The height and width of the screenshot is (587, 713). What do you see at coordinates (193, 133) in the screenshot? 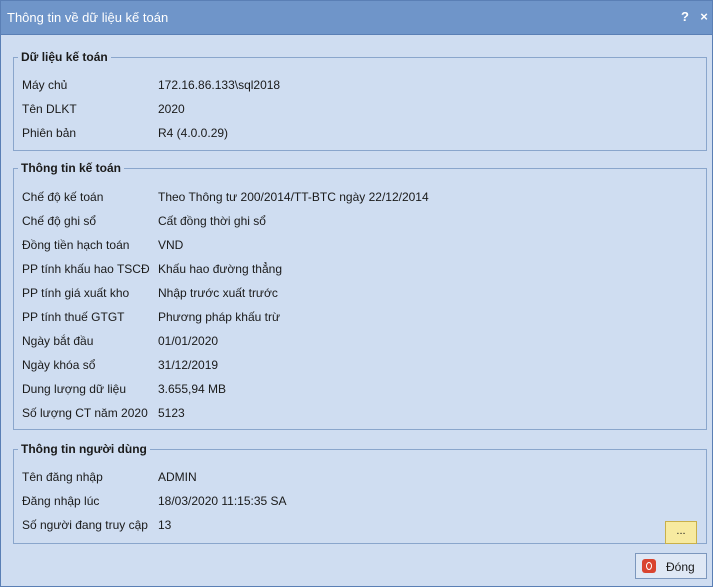
I see `version-value: R4 (4.0.0.29)` at bounding box center [193, 133].